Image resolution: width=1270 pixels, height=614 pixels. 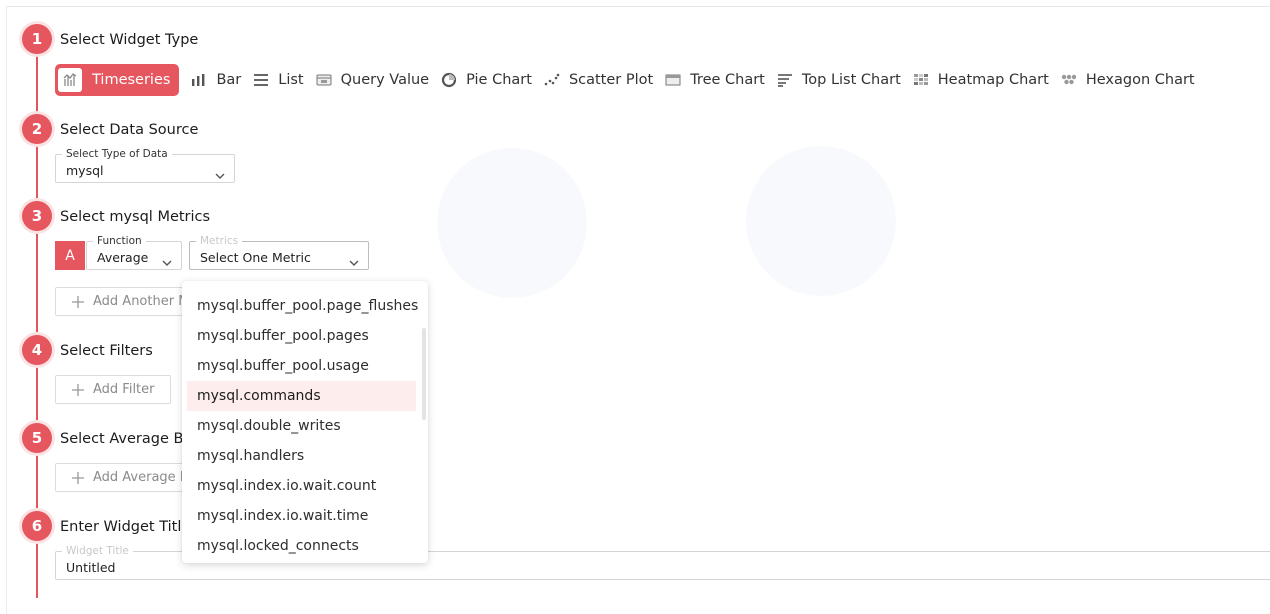 I want to click on bar-chart-icon, so click(x=199, y=80).